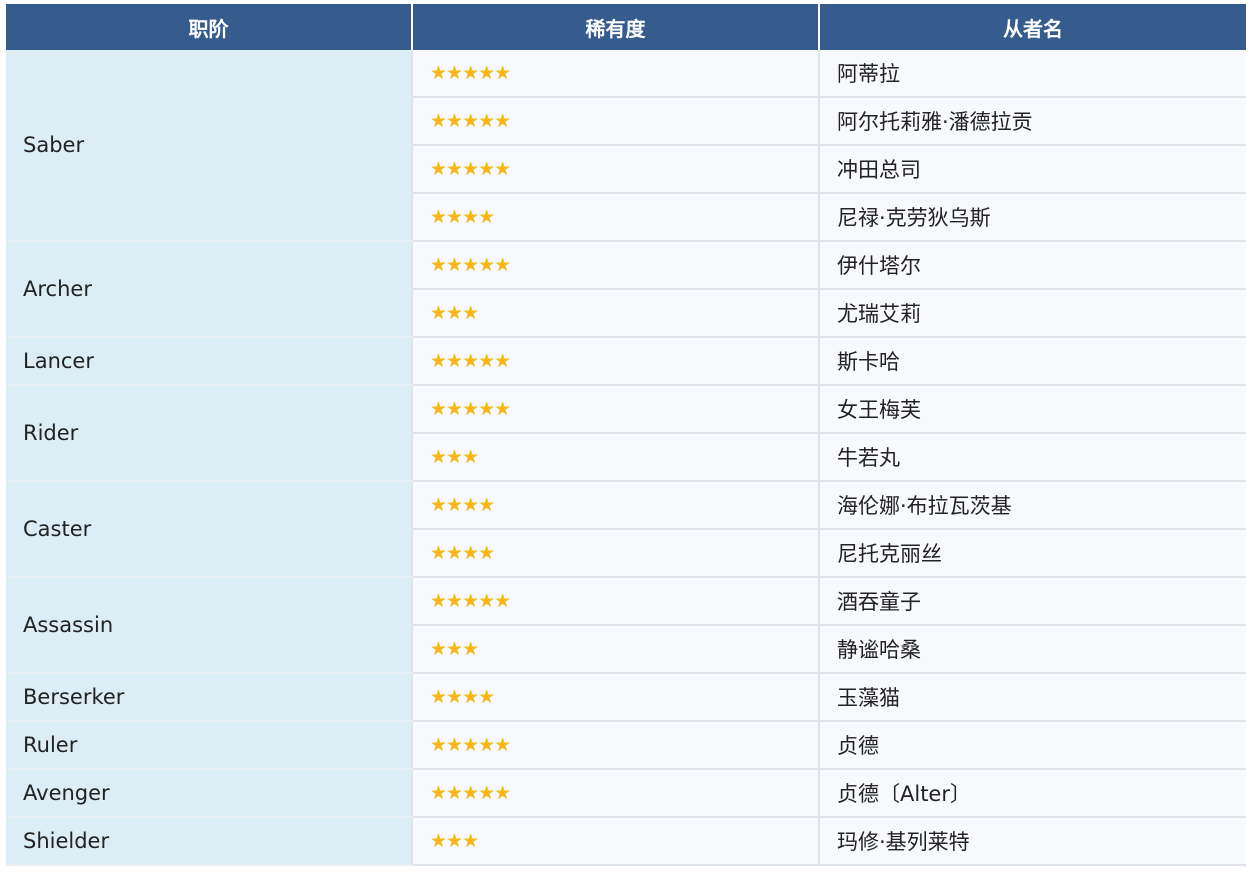 This screenshot has height=882, width=1252. I want to click on servant-name: 贞德, so click(1032, 745).